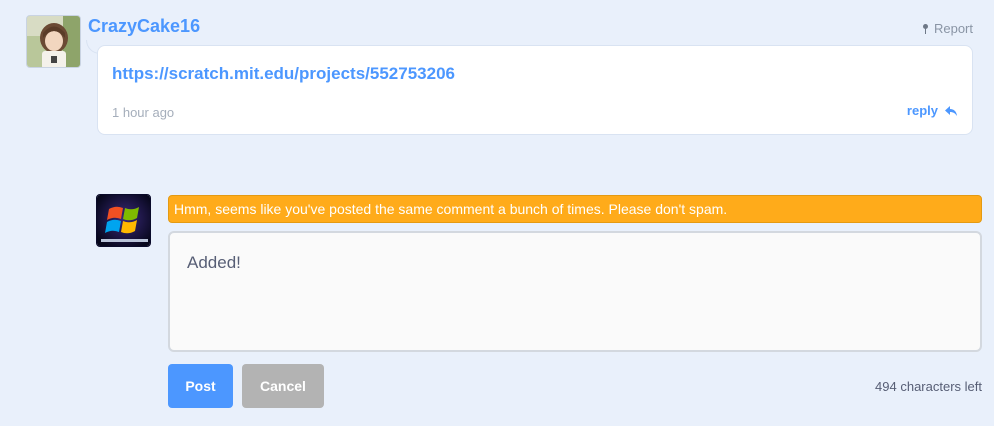 Image resolution: width=994 pixels, height=426 pixels. Describe the element at coordinates (922, 110) in the screenshot. I see `reply-label: reply` at that location.